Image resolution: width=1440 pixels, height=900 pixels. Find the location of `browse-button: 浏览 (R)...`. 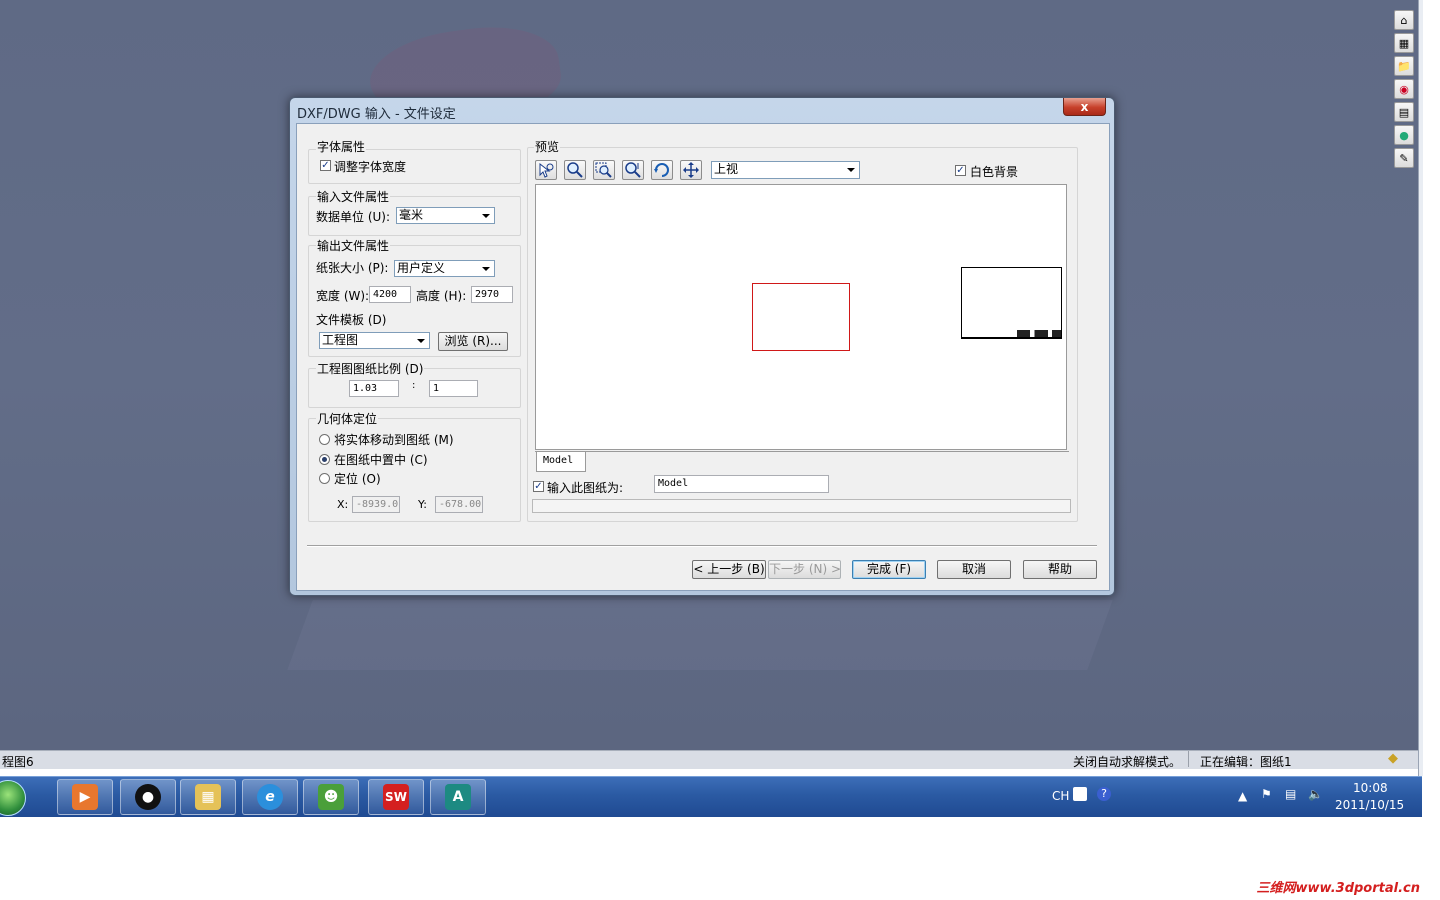

browse-button: 浏览 (R)... is located at coordinates (473, 341).